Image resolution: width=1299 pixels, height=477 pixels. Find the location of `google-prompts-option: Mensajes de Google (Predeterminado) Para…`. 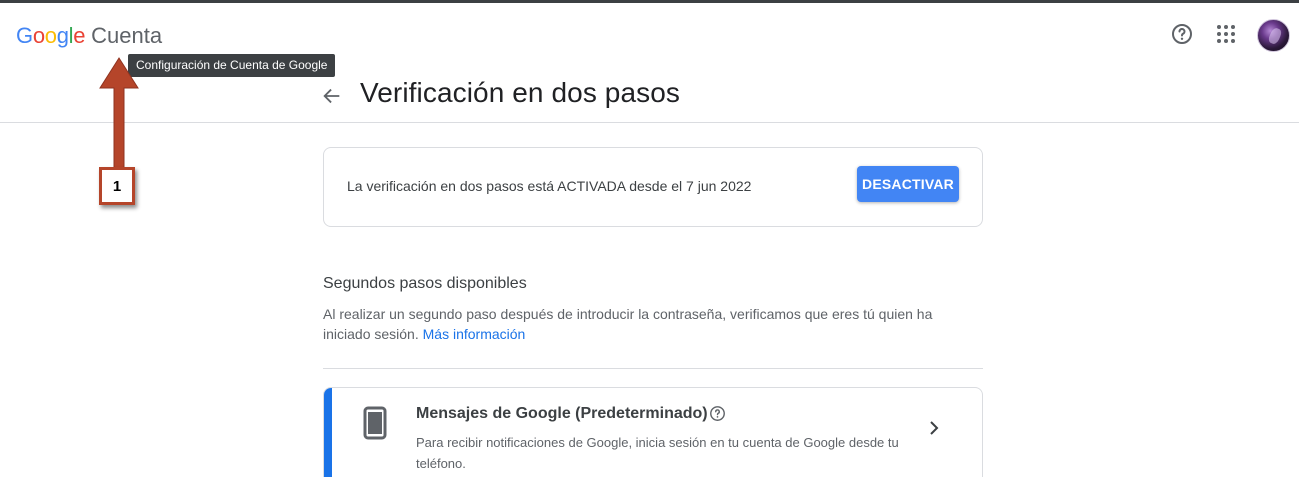

google-prompts-option: Mensajes de Google (Predeterminado) Para… is located at coordinates (653, 432).